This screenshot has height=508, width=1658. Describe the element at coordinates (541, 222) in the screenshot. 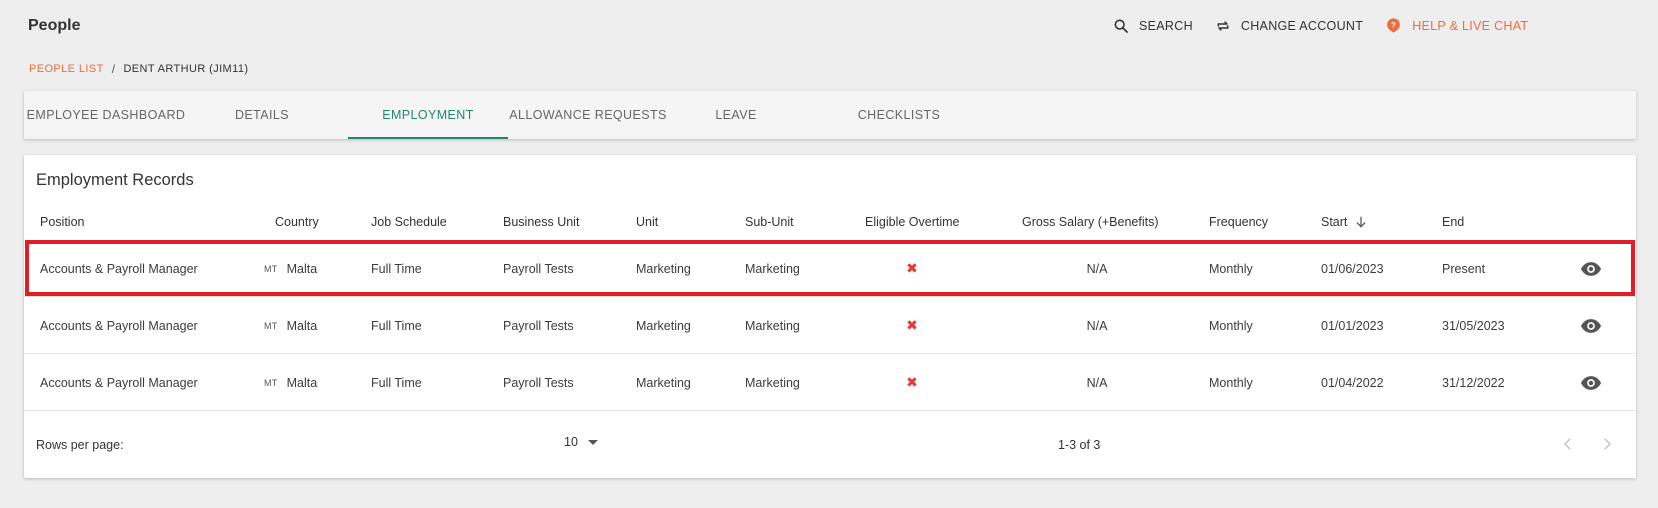

I see `column-header-business-unit: Business Unit` at that location.